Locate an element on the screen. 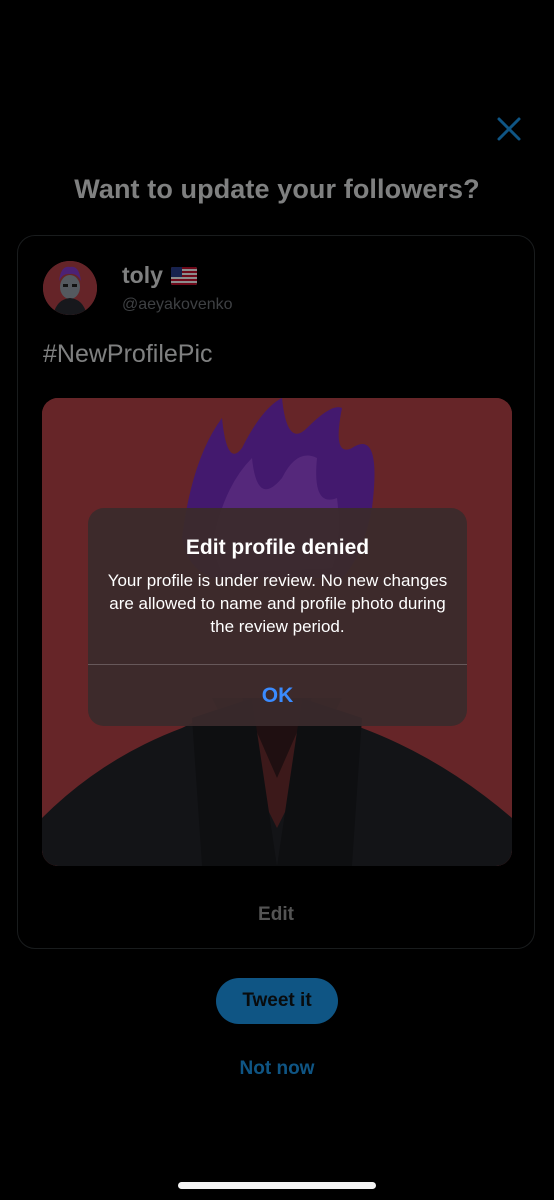 The image size is (554, 1200). home-indicator is located at coordinates (277, 1185).